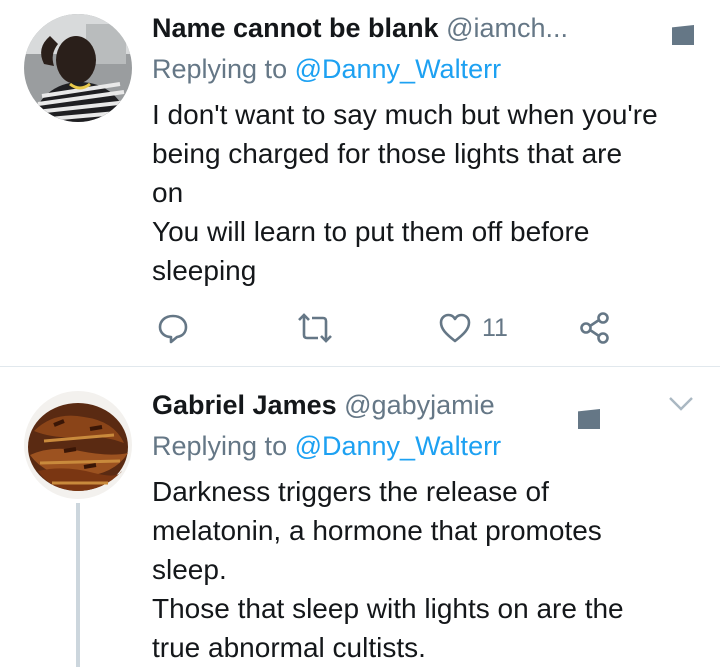  What do you see at coordinates (295, 28) in the screenshot?
I see `display-name: Name cannot be blank` at bounding box center [295, 28].